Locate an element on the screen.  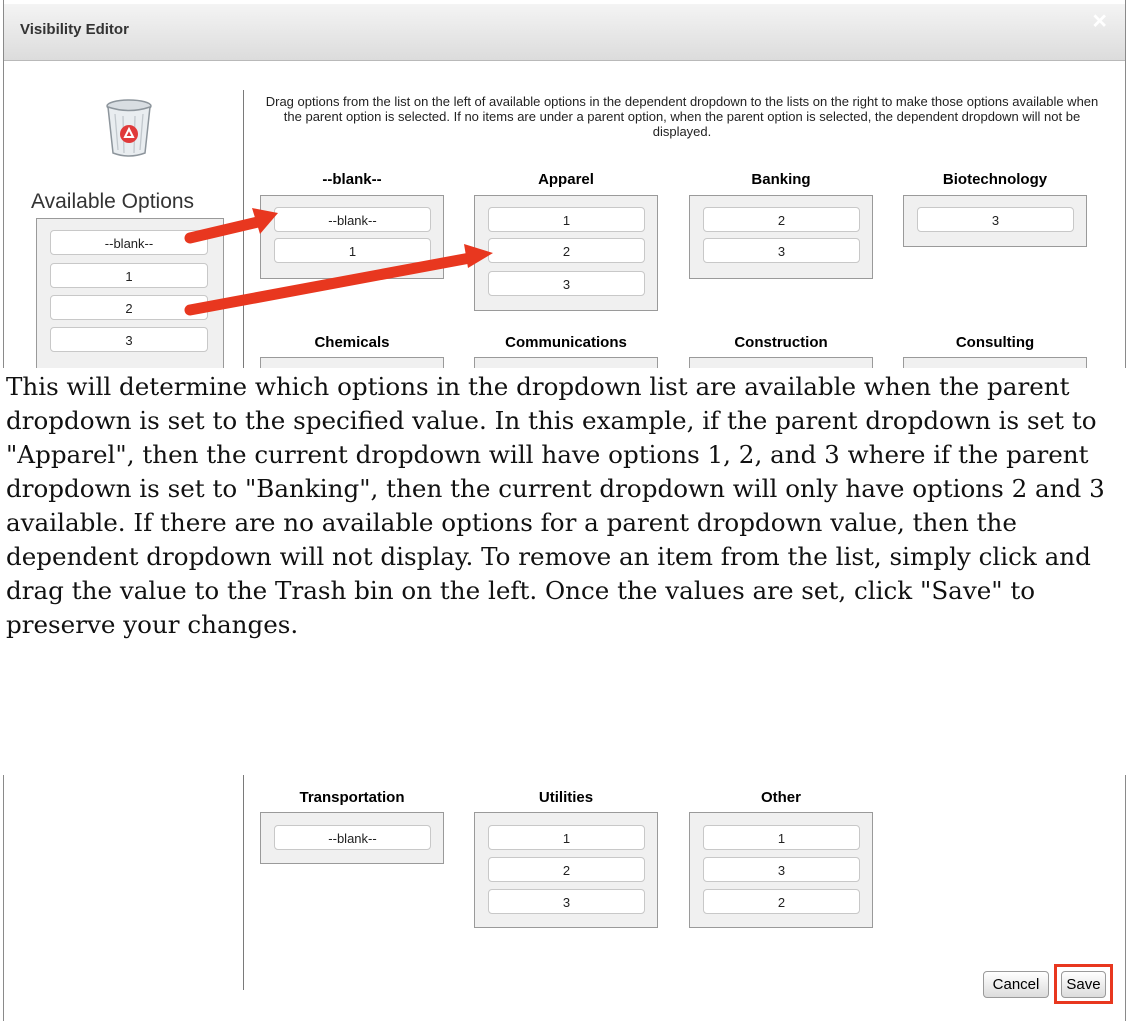
group-list-transportation: --blank-- is located at coordinates (352, 838).